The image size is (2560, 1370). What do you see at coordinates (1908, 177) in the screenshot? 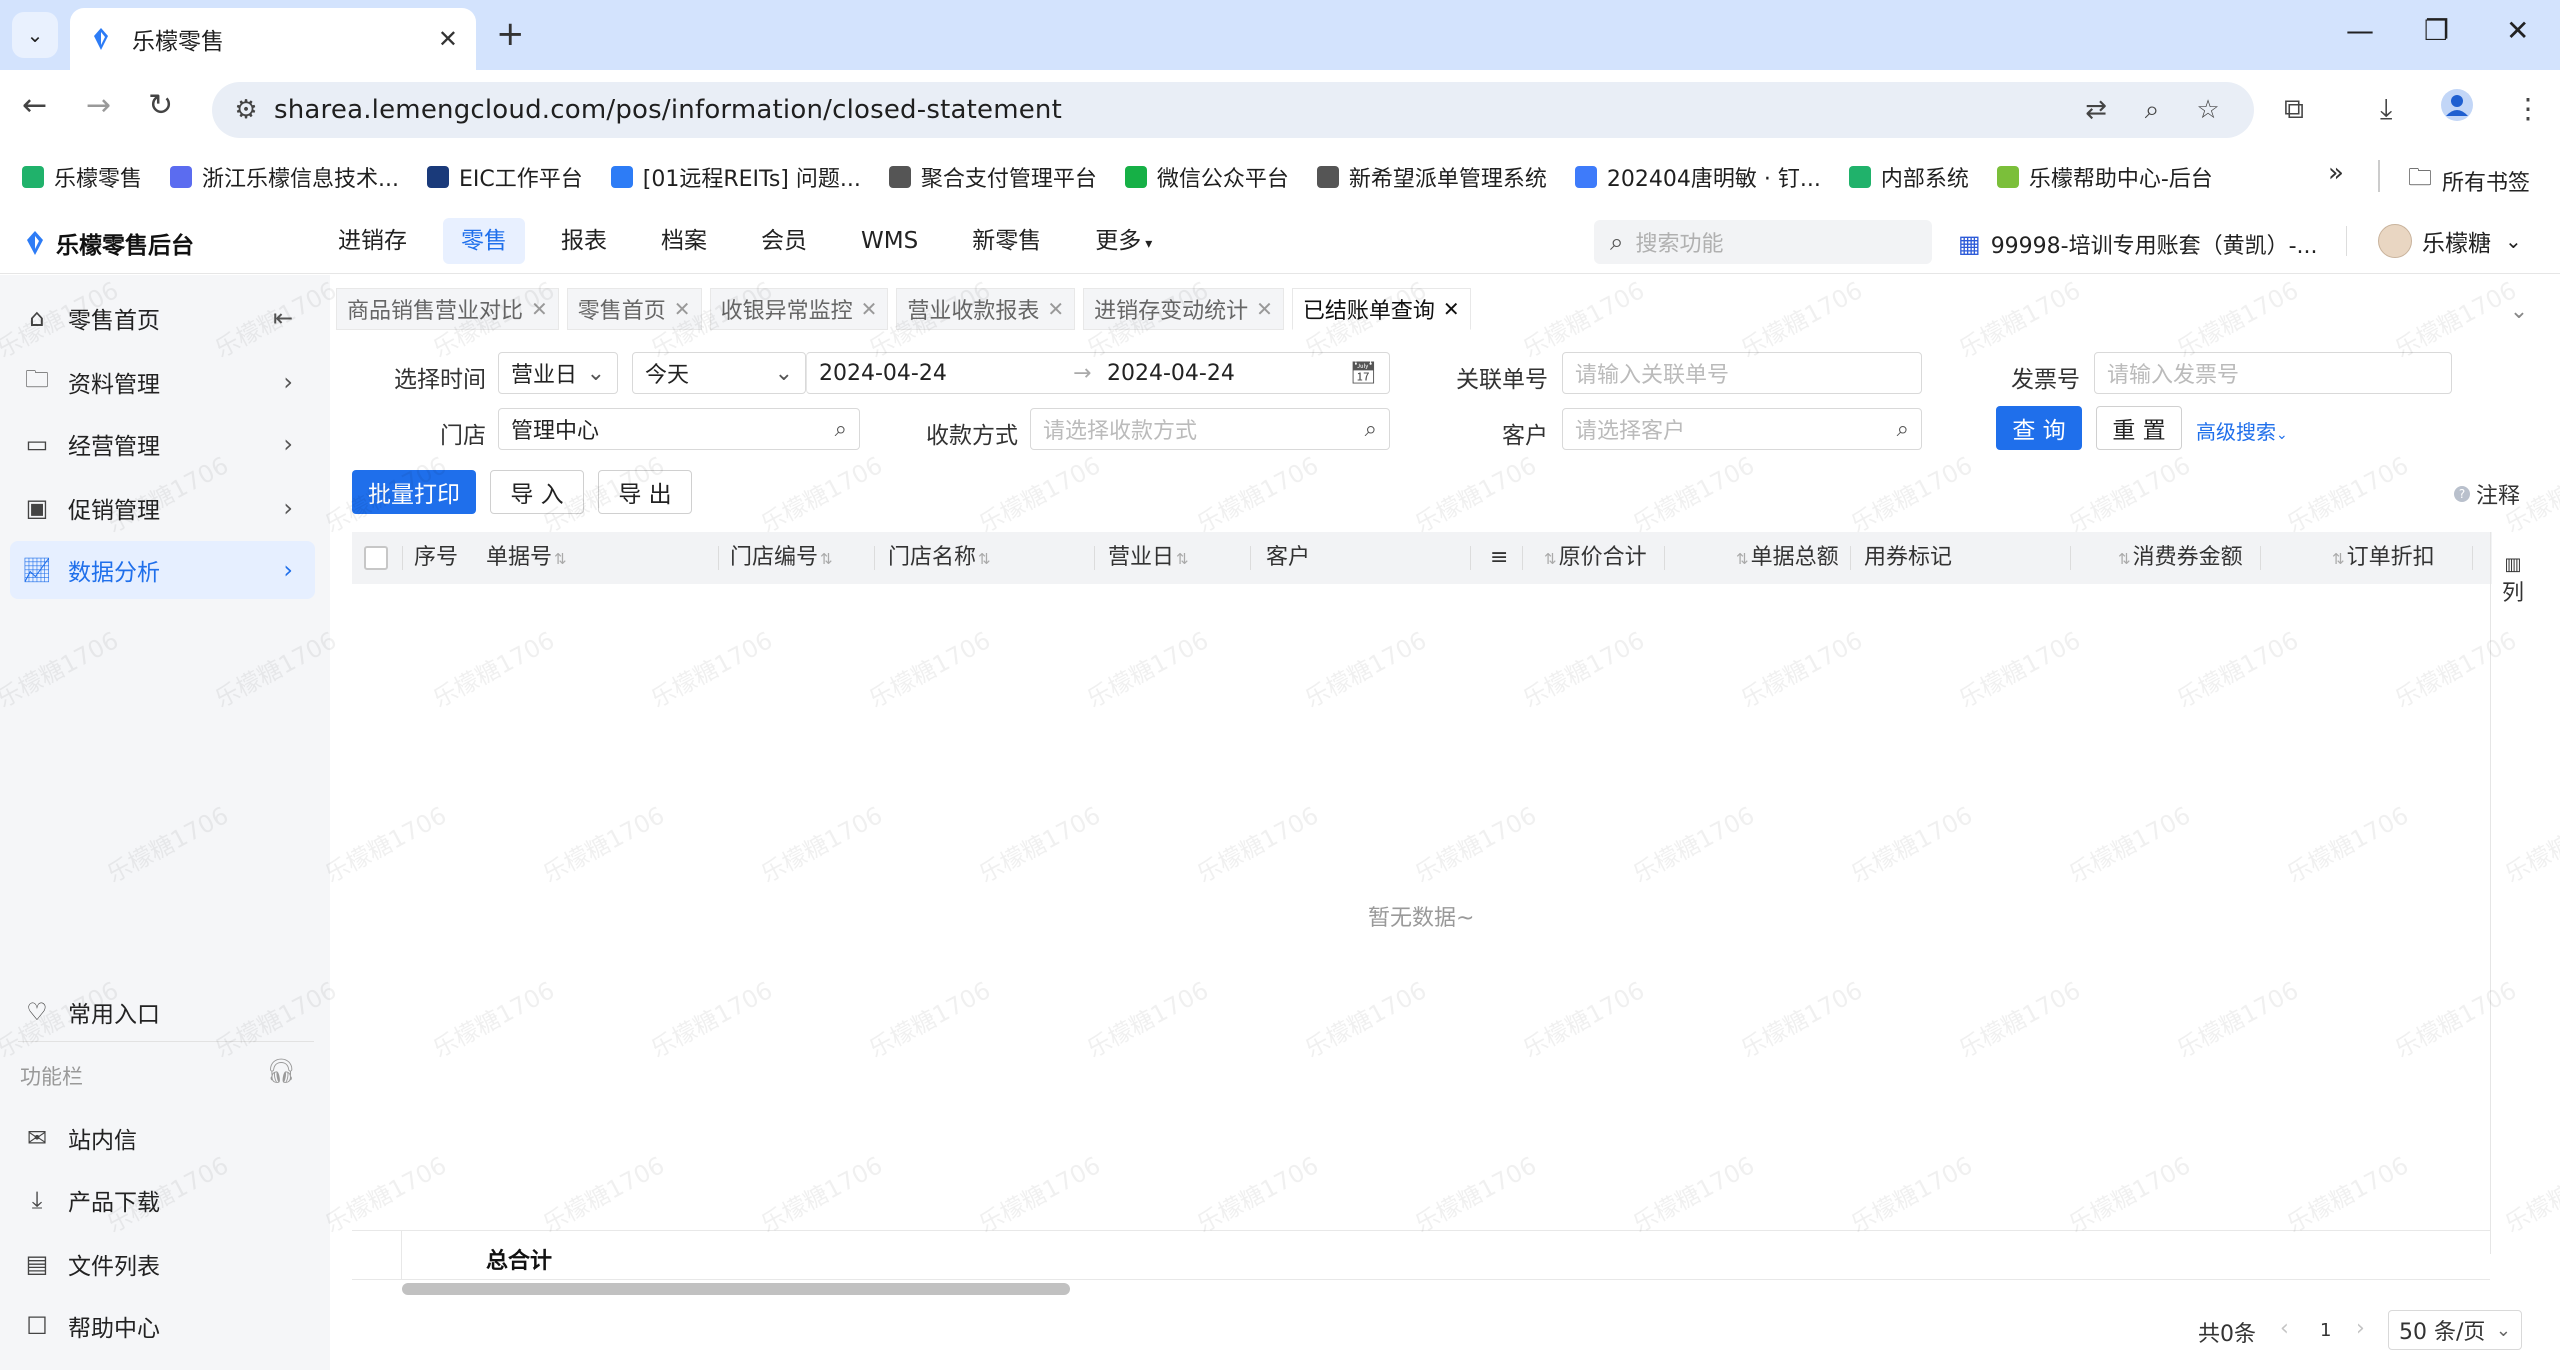
I see `bookmark-item: 内部系统` at bounding box center [1908, 177].